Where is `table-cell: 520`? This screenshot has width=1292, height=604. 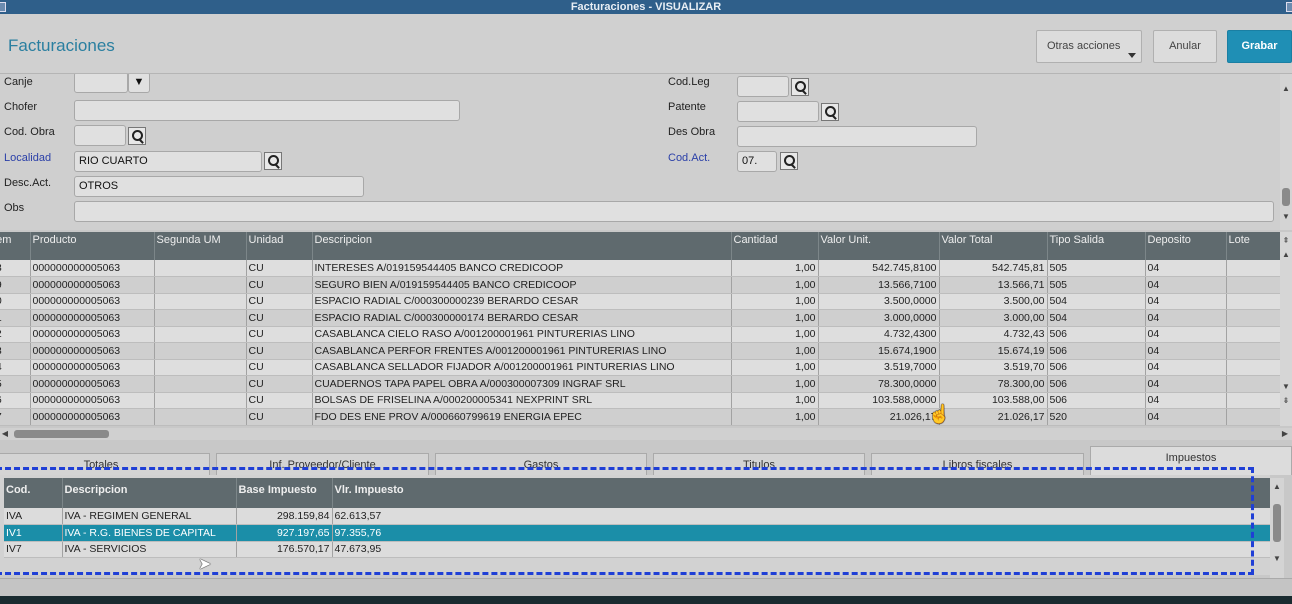
table-cell: 520 is located at coordinates (1096, 417).